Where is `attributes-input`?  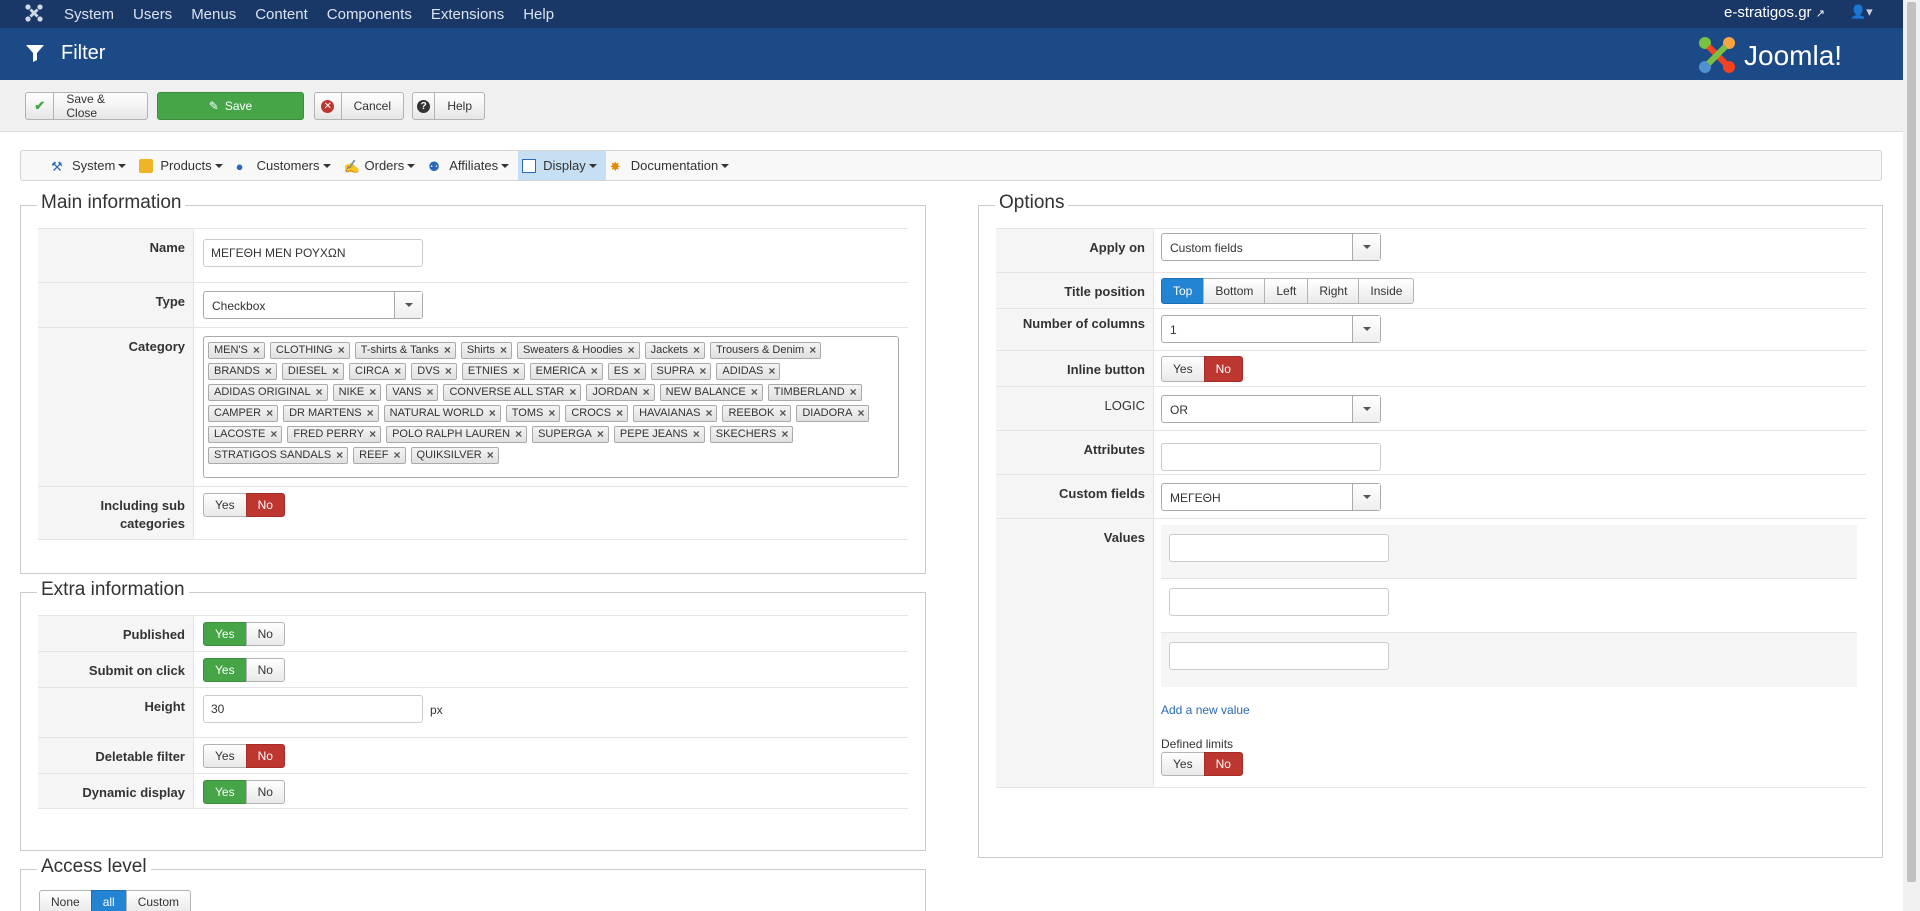
attributes-input is located at coordinates (1271, 457).